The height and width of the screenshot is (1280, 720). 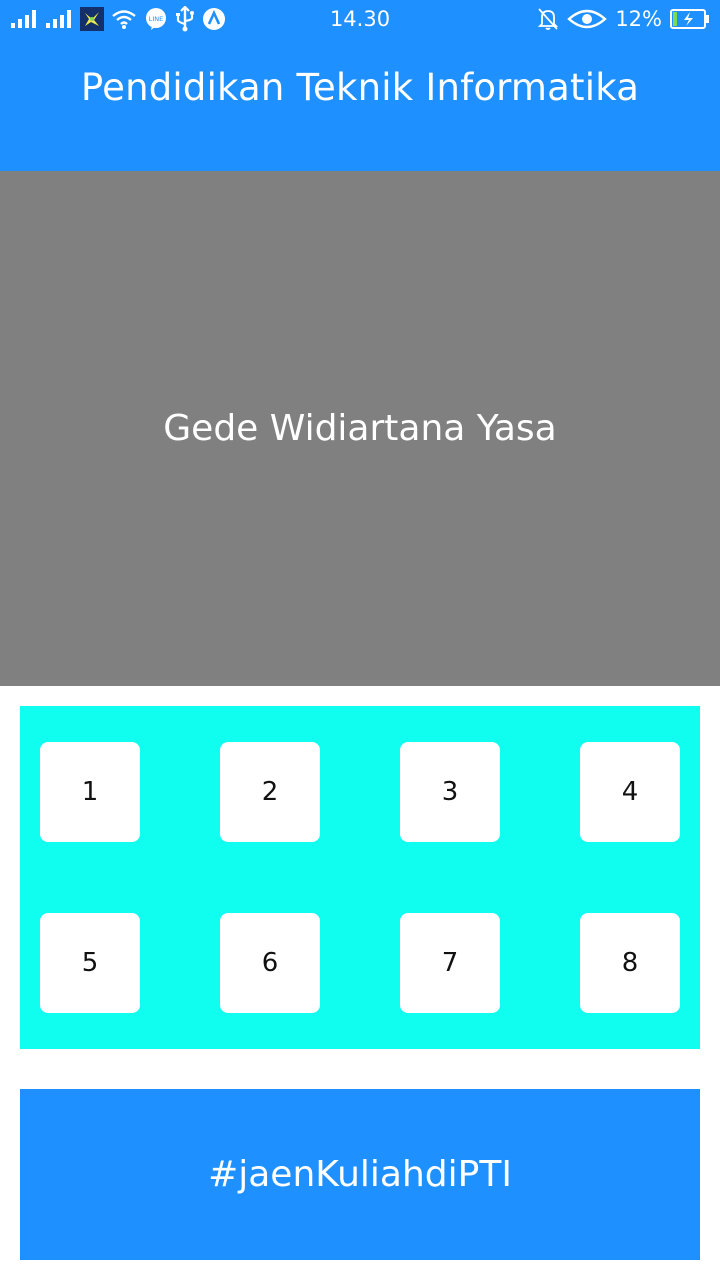 I want to click on footer-banner: #jaenKuliahdiPTI, so click(x=360, y=1174).